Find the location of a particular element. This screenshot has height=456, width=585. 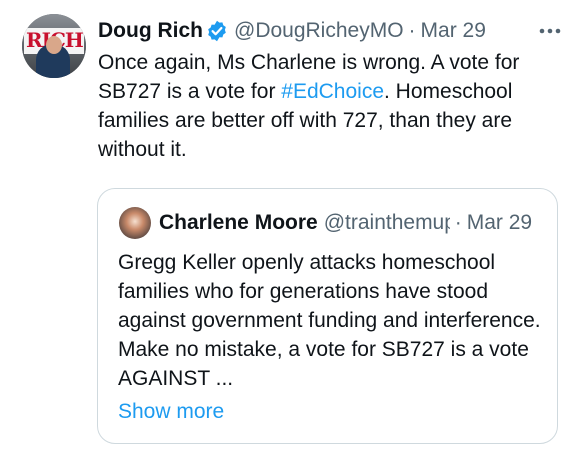

avatar-head is located at coordinates (54, 45).